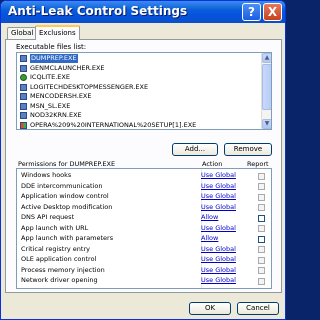 The image size is (320, 320). Describe the element at coordinates (140, 125) in the screenshot. I see `list-item: OPERA%209%20INTERNATIONAL%20SETUP[1].EXE` at that location.